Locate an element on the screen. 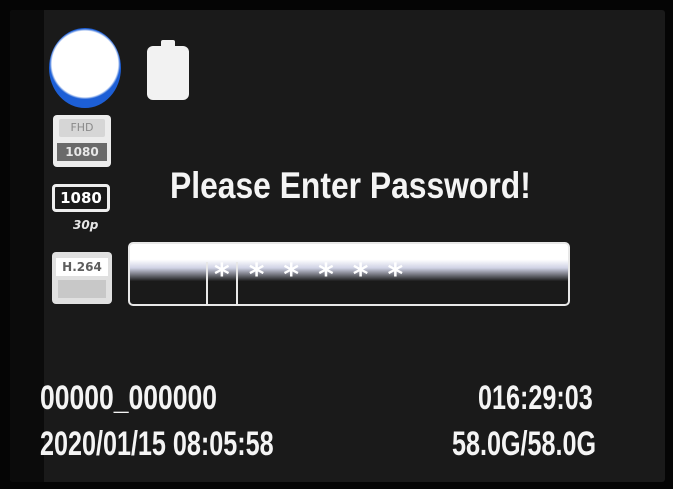 Image resolution: width=673 pixels, height=489 pixels. battery-full-icon is located at coordinates (168, 70).